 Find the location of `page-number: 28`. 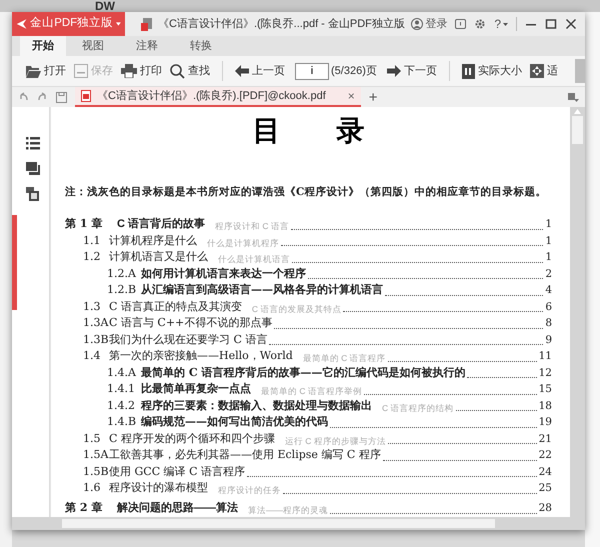

page-number: 28 is located at coordinates (545, 508).